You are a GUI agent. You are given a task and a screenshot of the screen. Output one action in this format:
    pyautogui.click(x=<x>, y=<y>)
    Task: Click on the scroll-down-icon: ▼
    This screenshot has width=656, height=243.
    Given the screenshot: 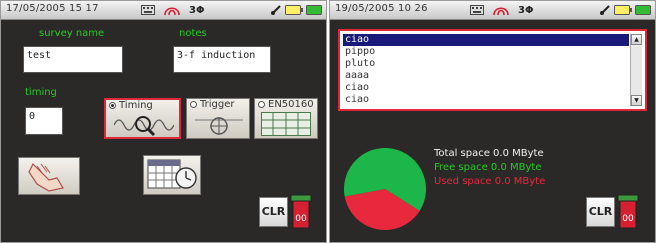 What is the action you would take?
    pyautogui.click(x=636, y=100)
    